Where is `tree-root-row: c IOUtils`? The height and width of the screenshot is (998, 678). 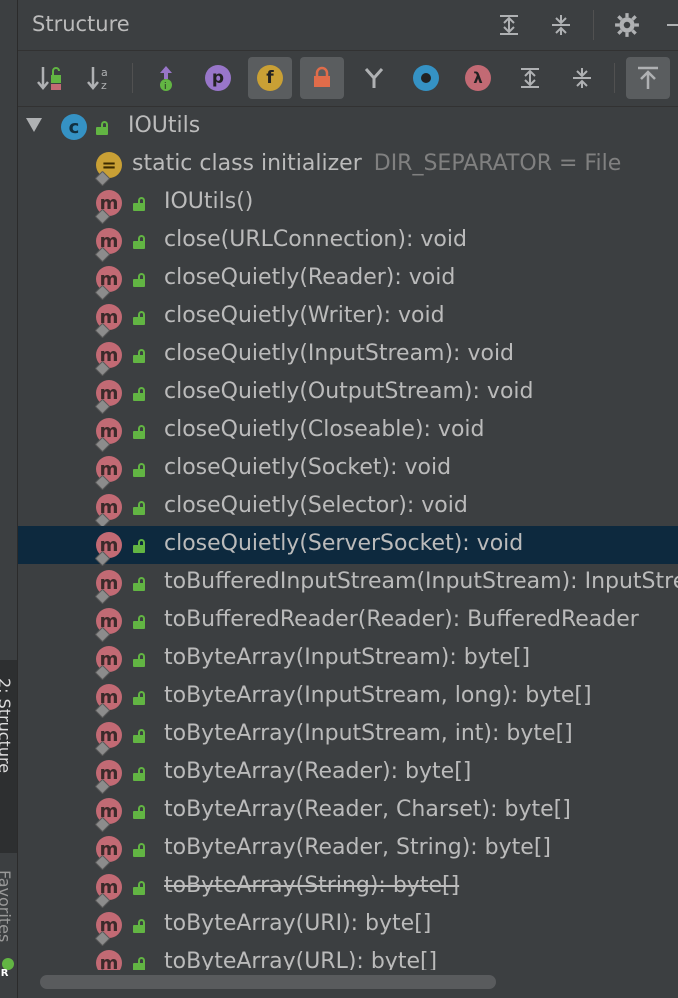
tree-root-row: c IOUtils is located at coordinates (348, 127).